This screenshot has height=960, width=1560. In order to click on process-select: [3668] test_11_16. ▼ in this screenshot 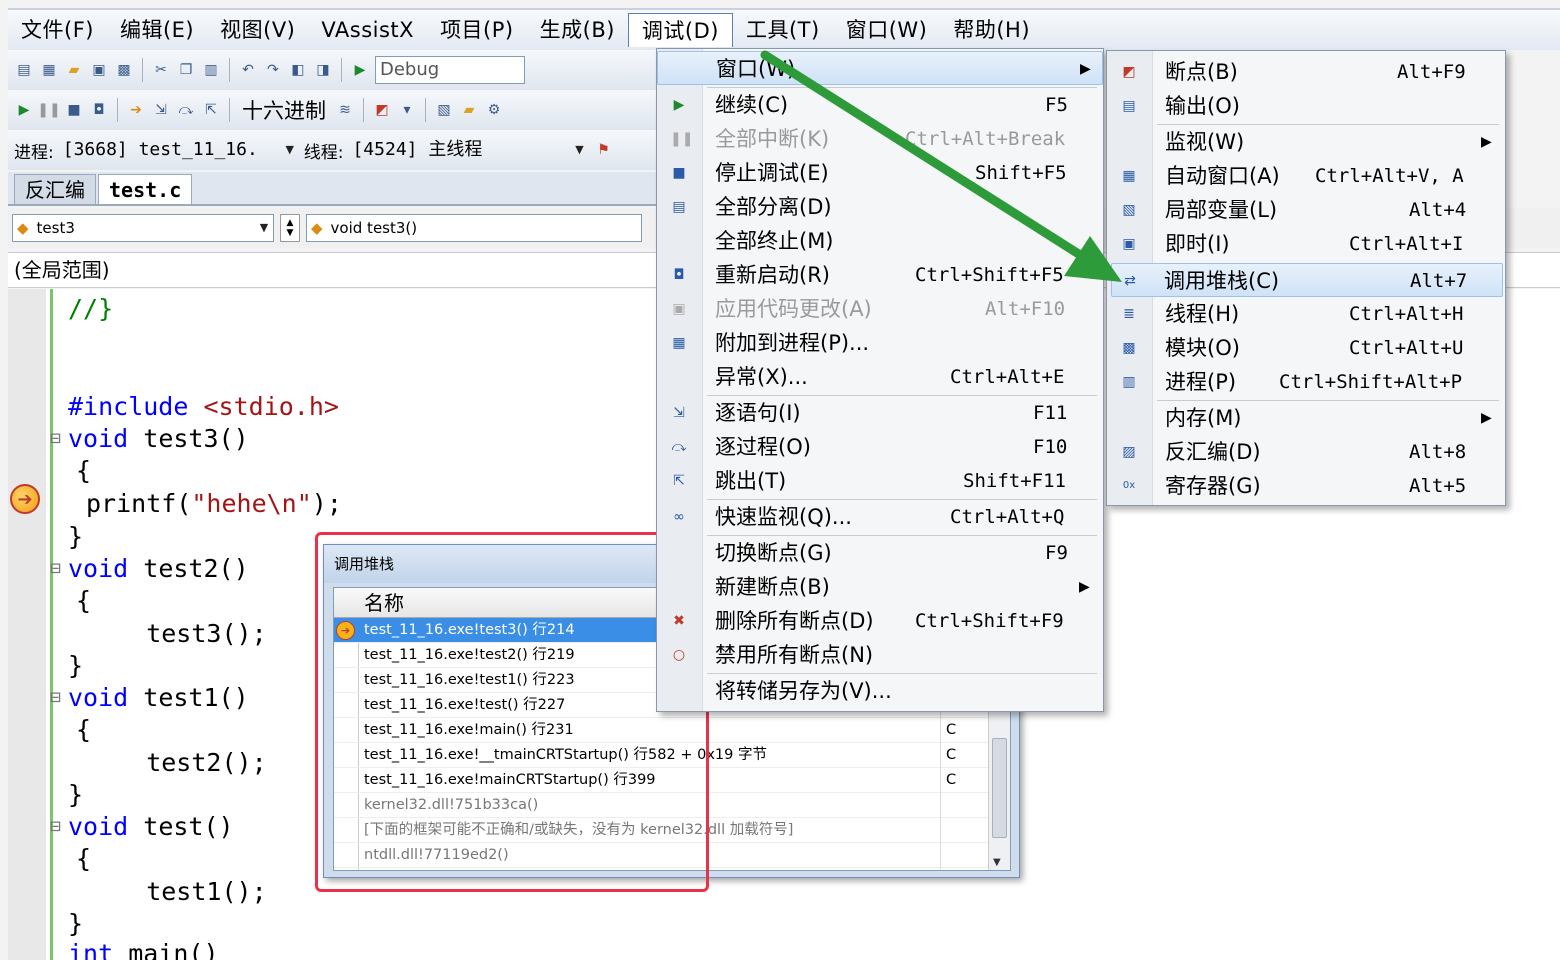, I will do `click(179, 150)`.